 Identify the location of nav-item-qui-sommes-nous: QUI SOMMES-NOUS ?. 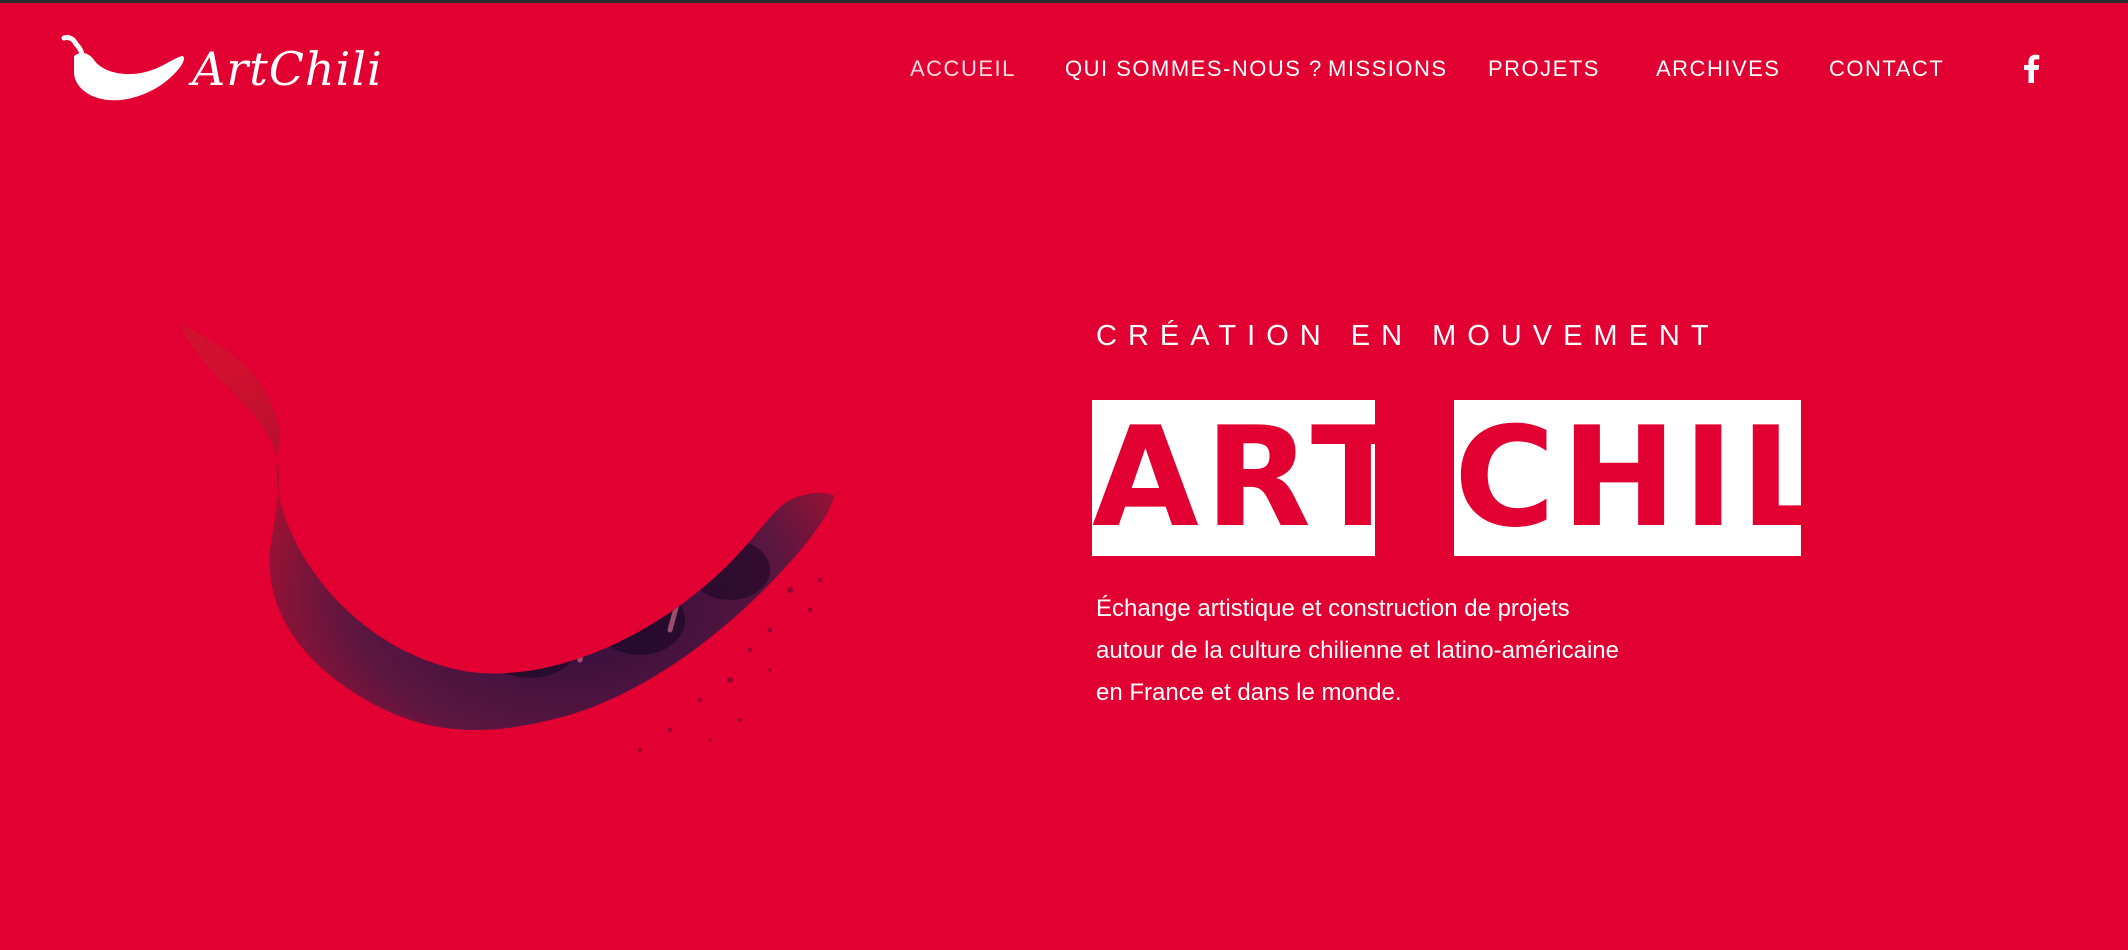
(1194, 69).